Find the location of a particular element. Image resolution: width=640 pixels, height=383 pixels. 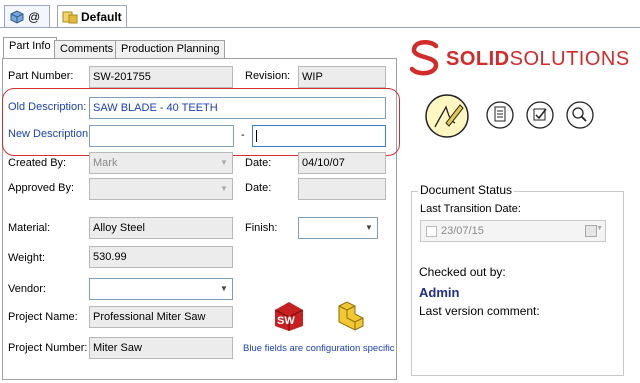

created-date-field: 04/10/07 is located at coordinates (342, 163).